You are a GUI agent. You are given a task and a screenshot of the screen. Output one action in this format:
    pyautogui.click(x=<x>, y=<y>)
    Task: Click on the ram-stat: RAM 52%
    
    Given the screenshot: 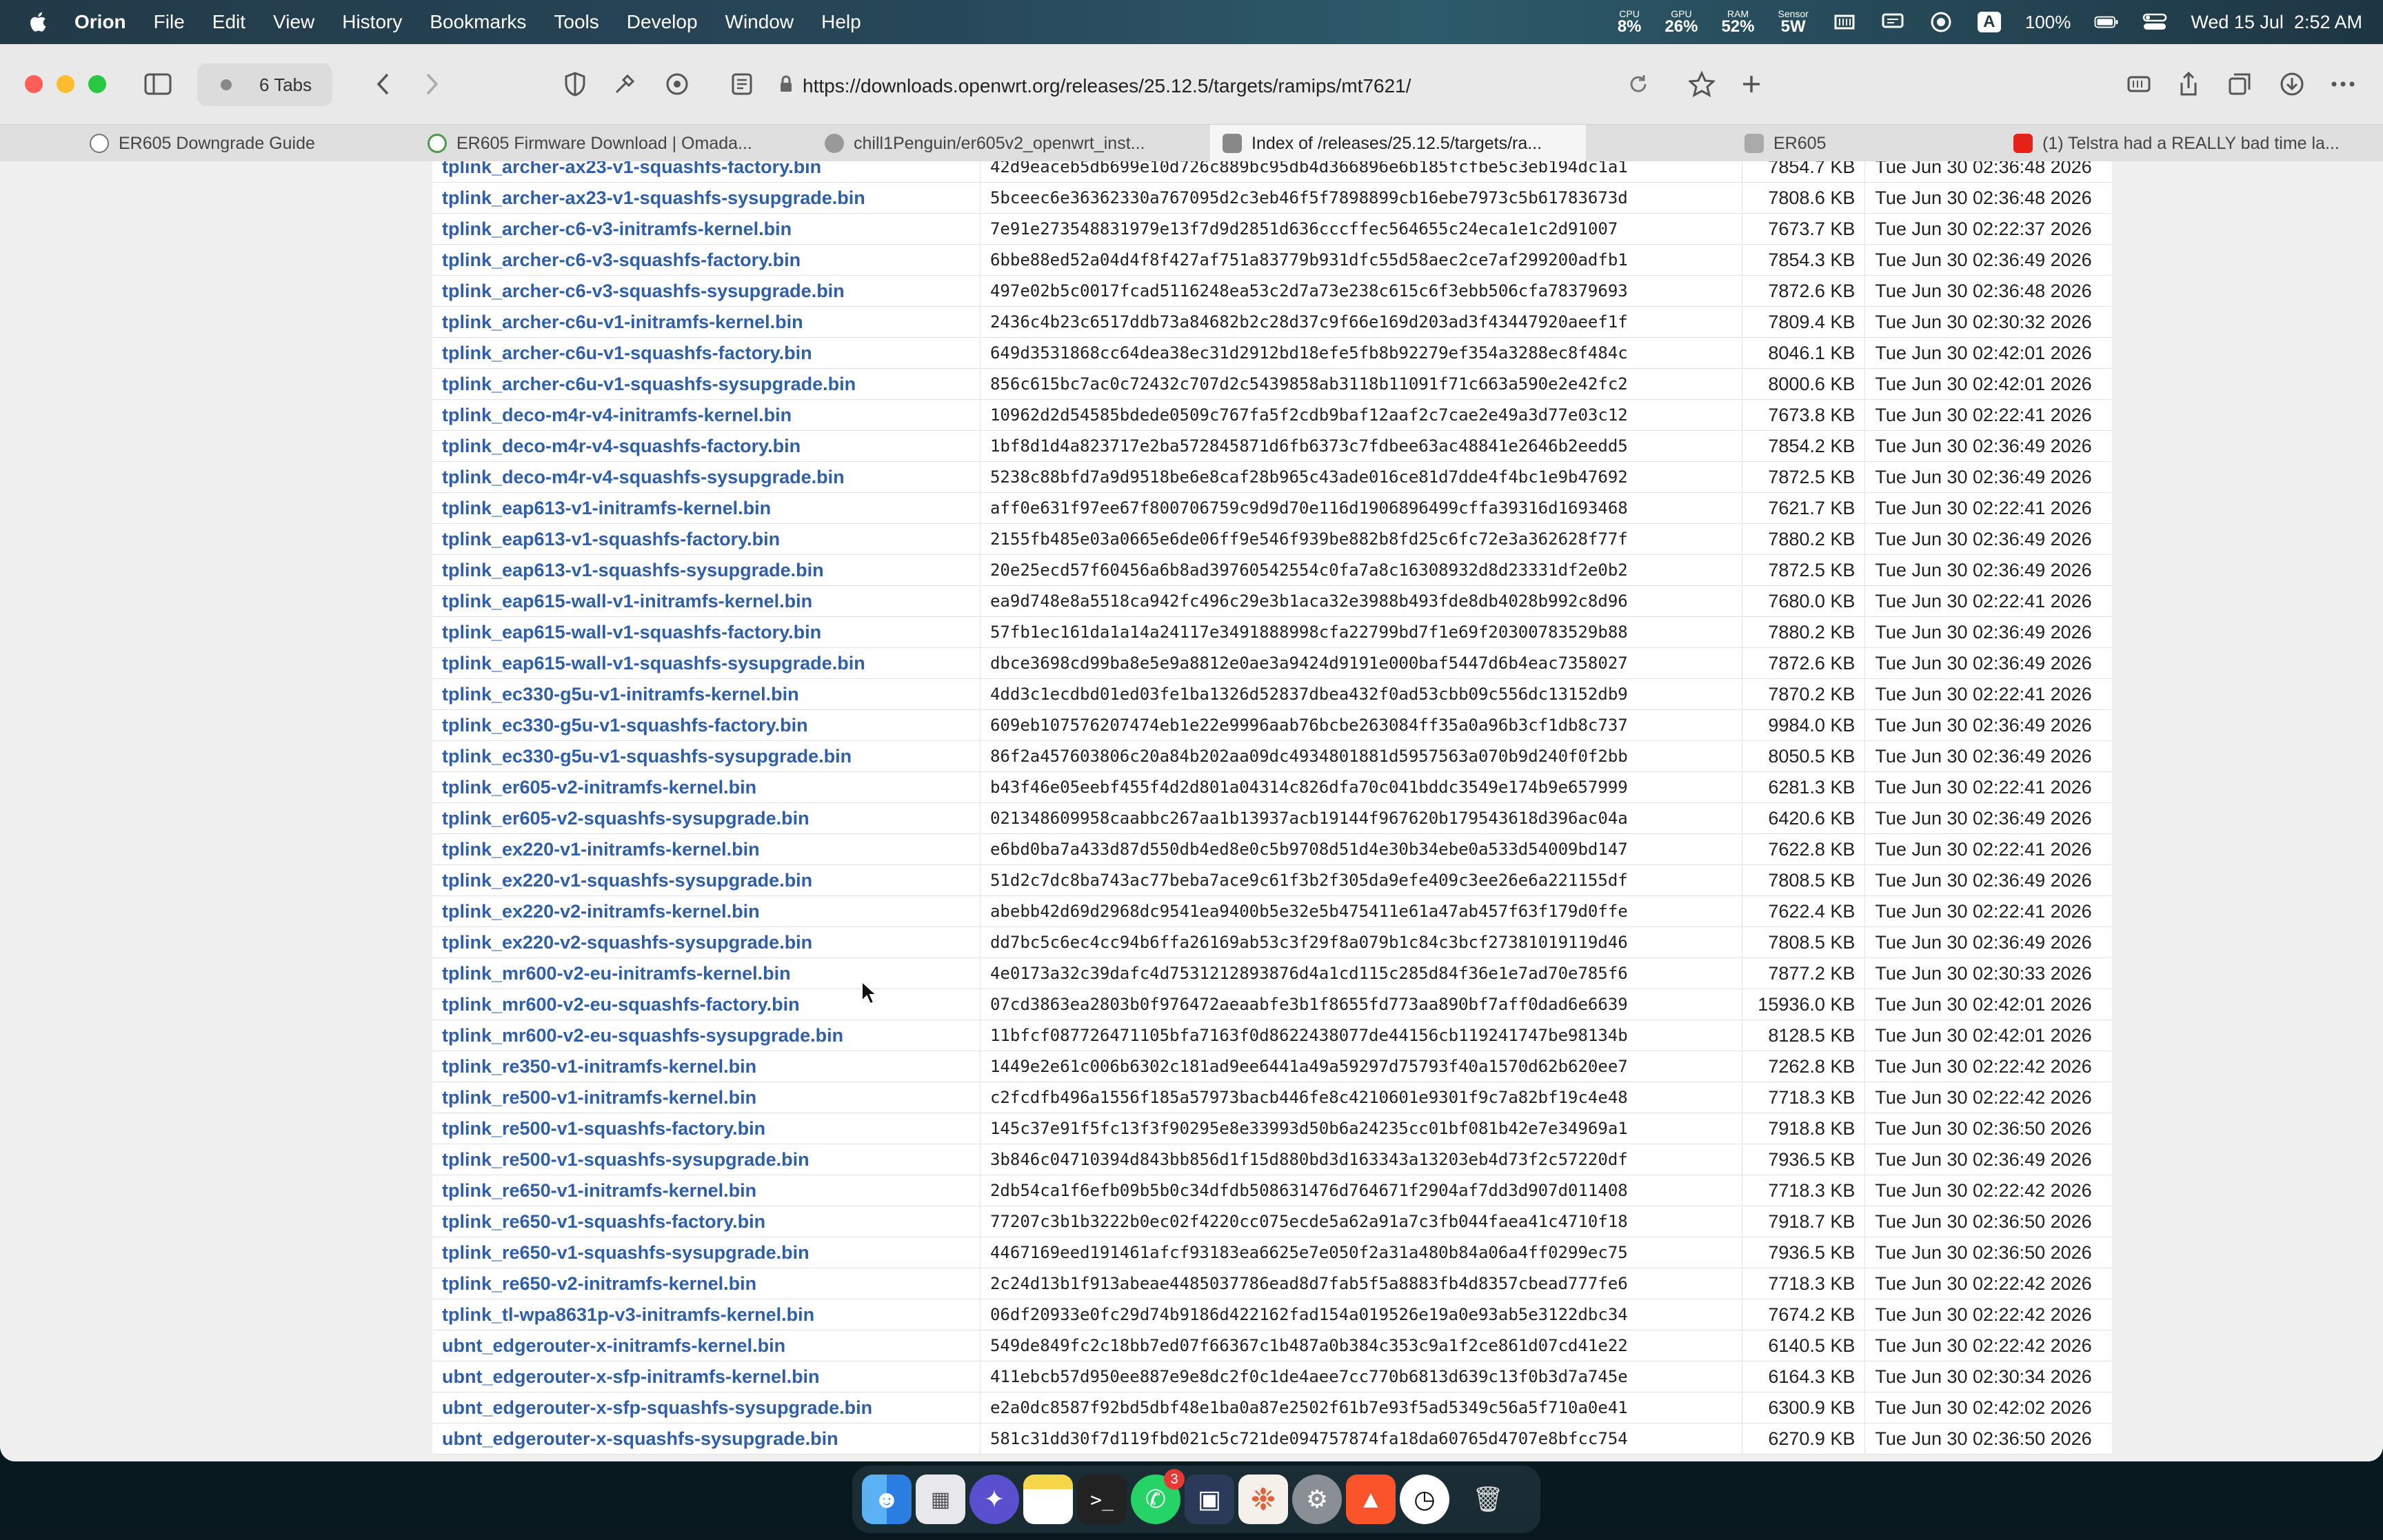 What is the action you would take?
    pyautogui.click(x=1737, y=22)
    